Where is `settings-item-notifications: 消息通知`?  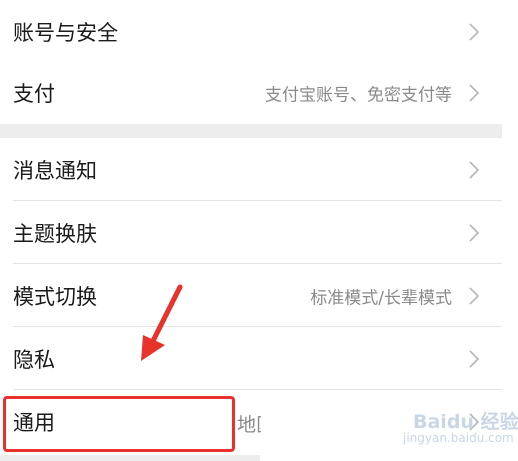
settings-item-notifications: 消息通知 is located at coordinates (251, 169).